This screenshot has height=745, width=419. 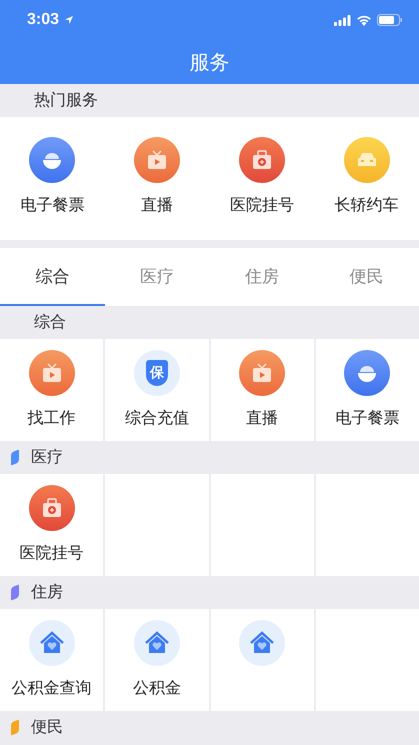 I want to click on section-title: 医疗, so click(x=47, y=457).